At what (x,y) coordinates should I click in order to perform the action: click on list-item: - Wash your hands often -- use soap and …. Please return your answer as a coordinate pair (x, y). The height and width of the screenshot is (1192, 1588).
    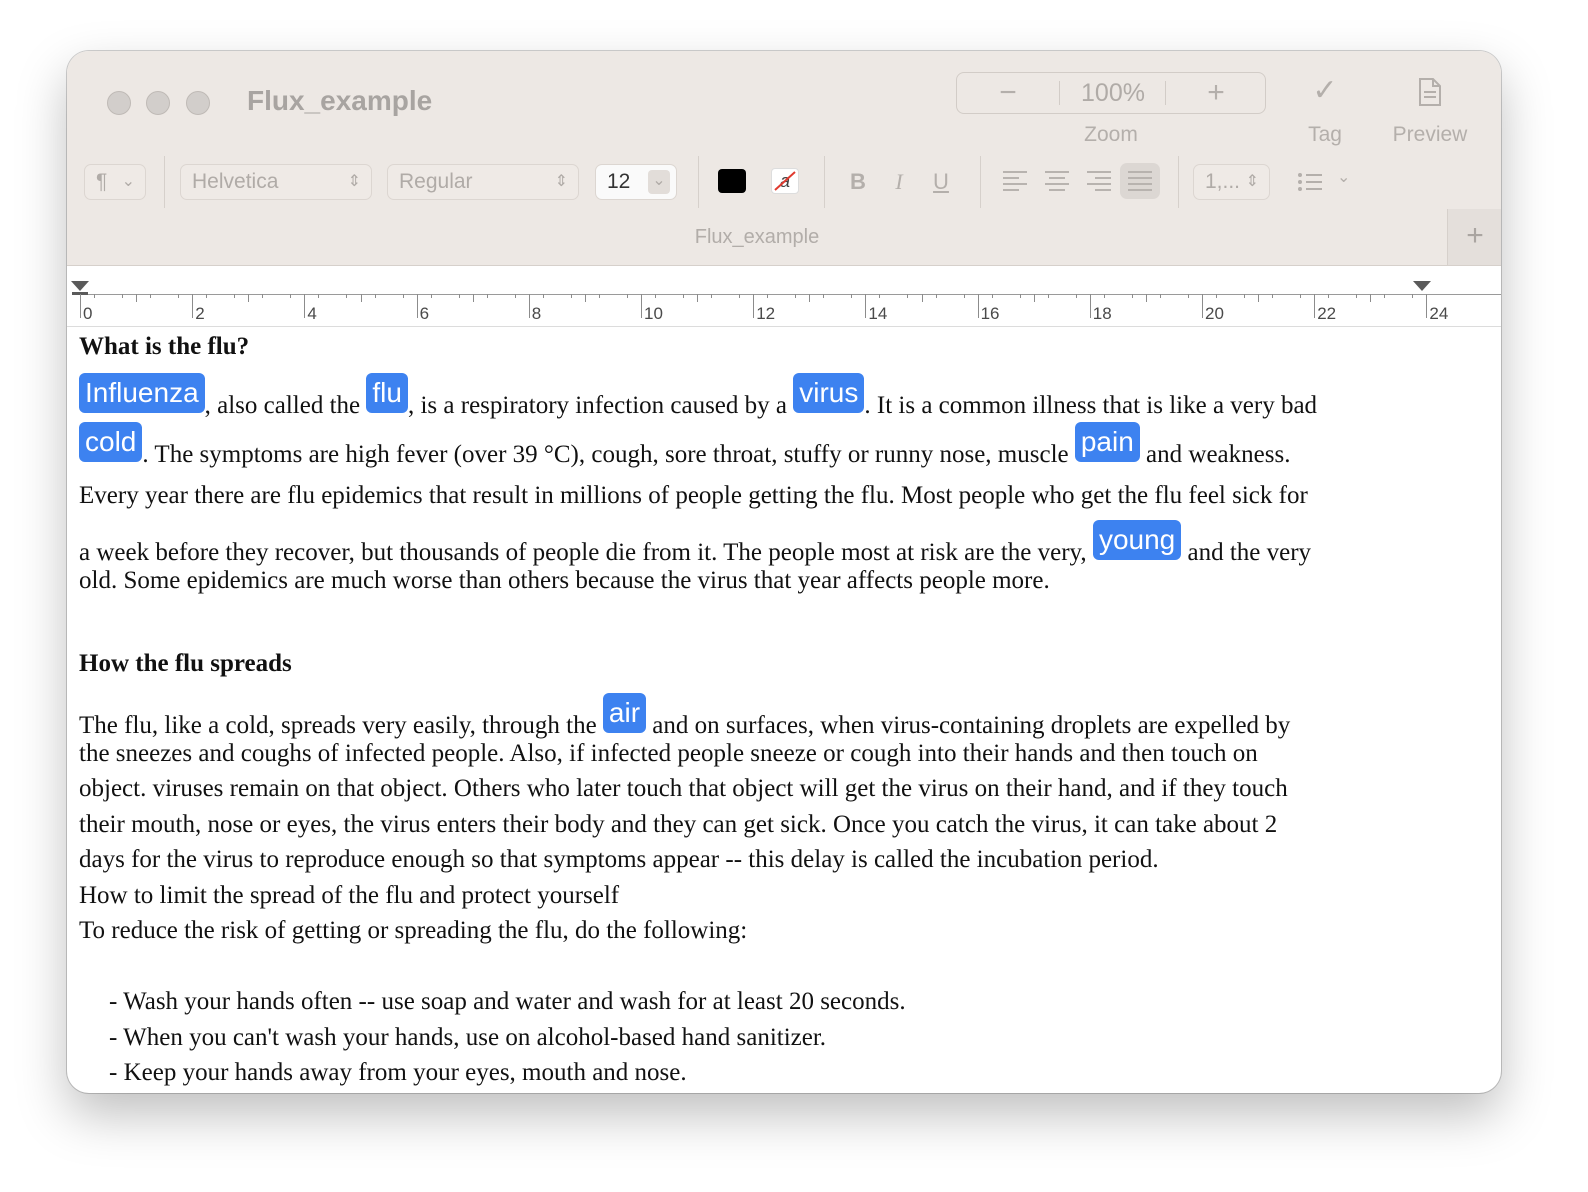
    Looking at the image, I should click on (507, 1001).